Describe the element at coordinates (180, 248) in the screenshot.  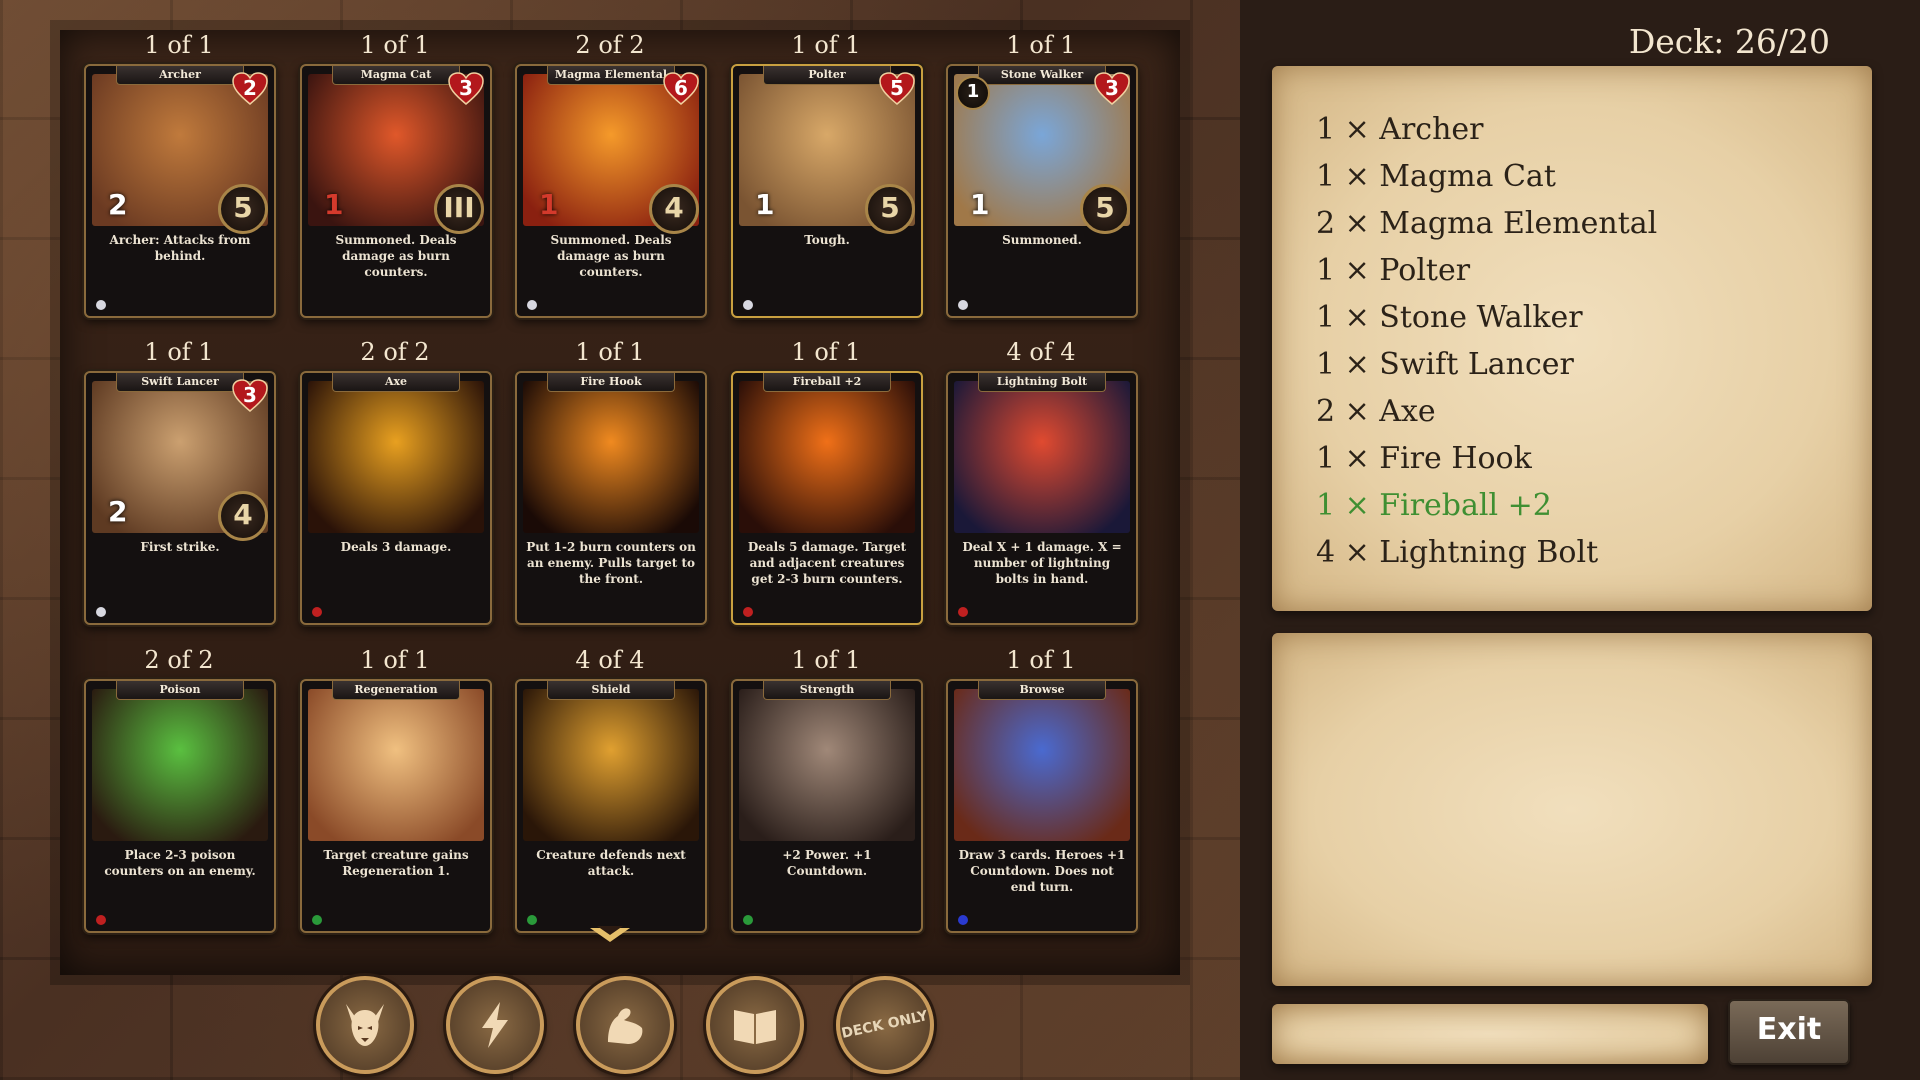
I see `card-description: Archer: Attacks from behind.` at that location.